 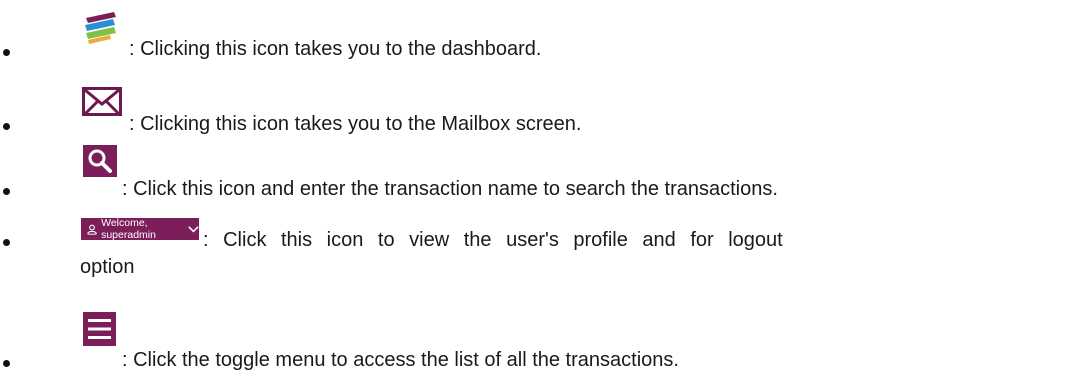 What do you see at coordinates (92, 229) in the screenshot?
I see `user-welcome-icon` at bounding box center [92, 229].